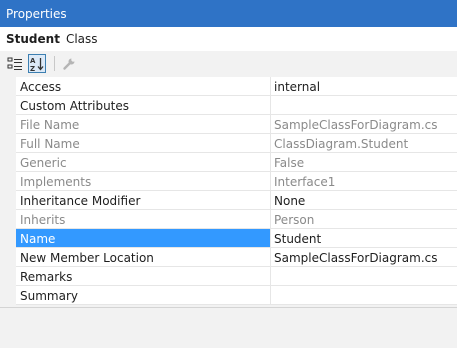  I want to click on property-name: Inherits, so click(143, 219).